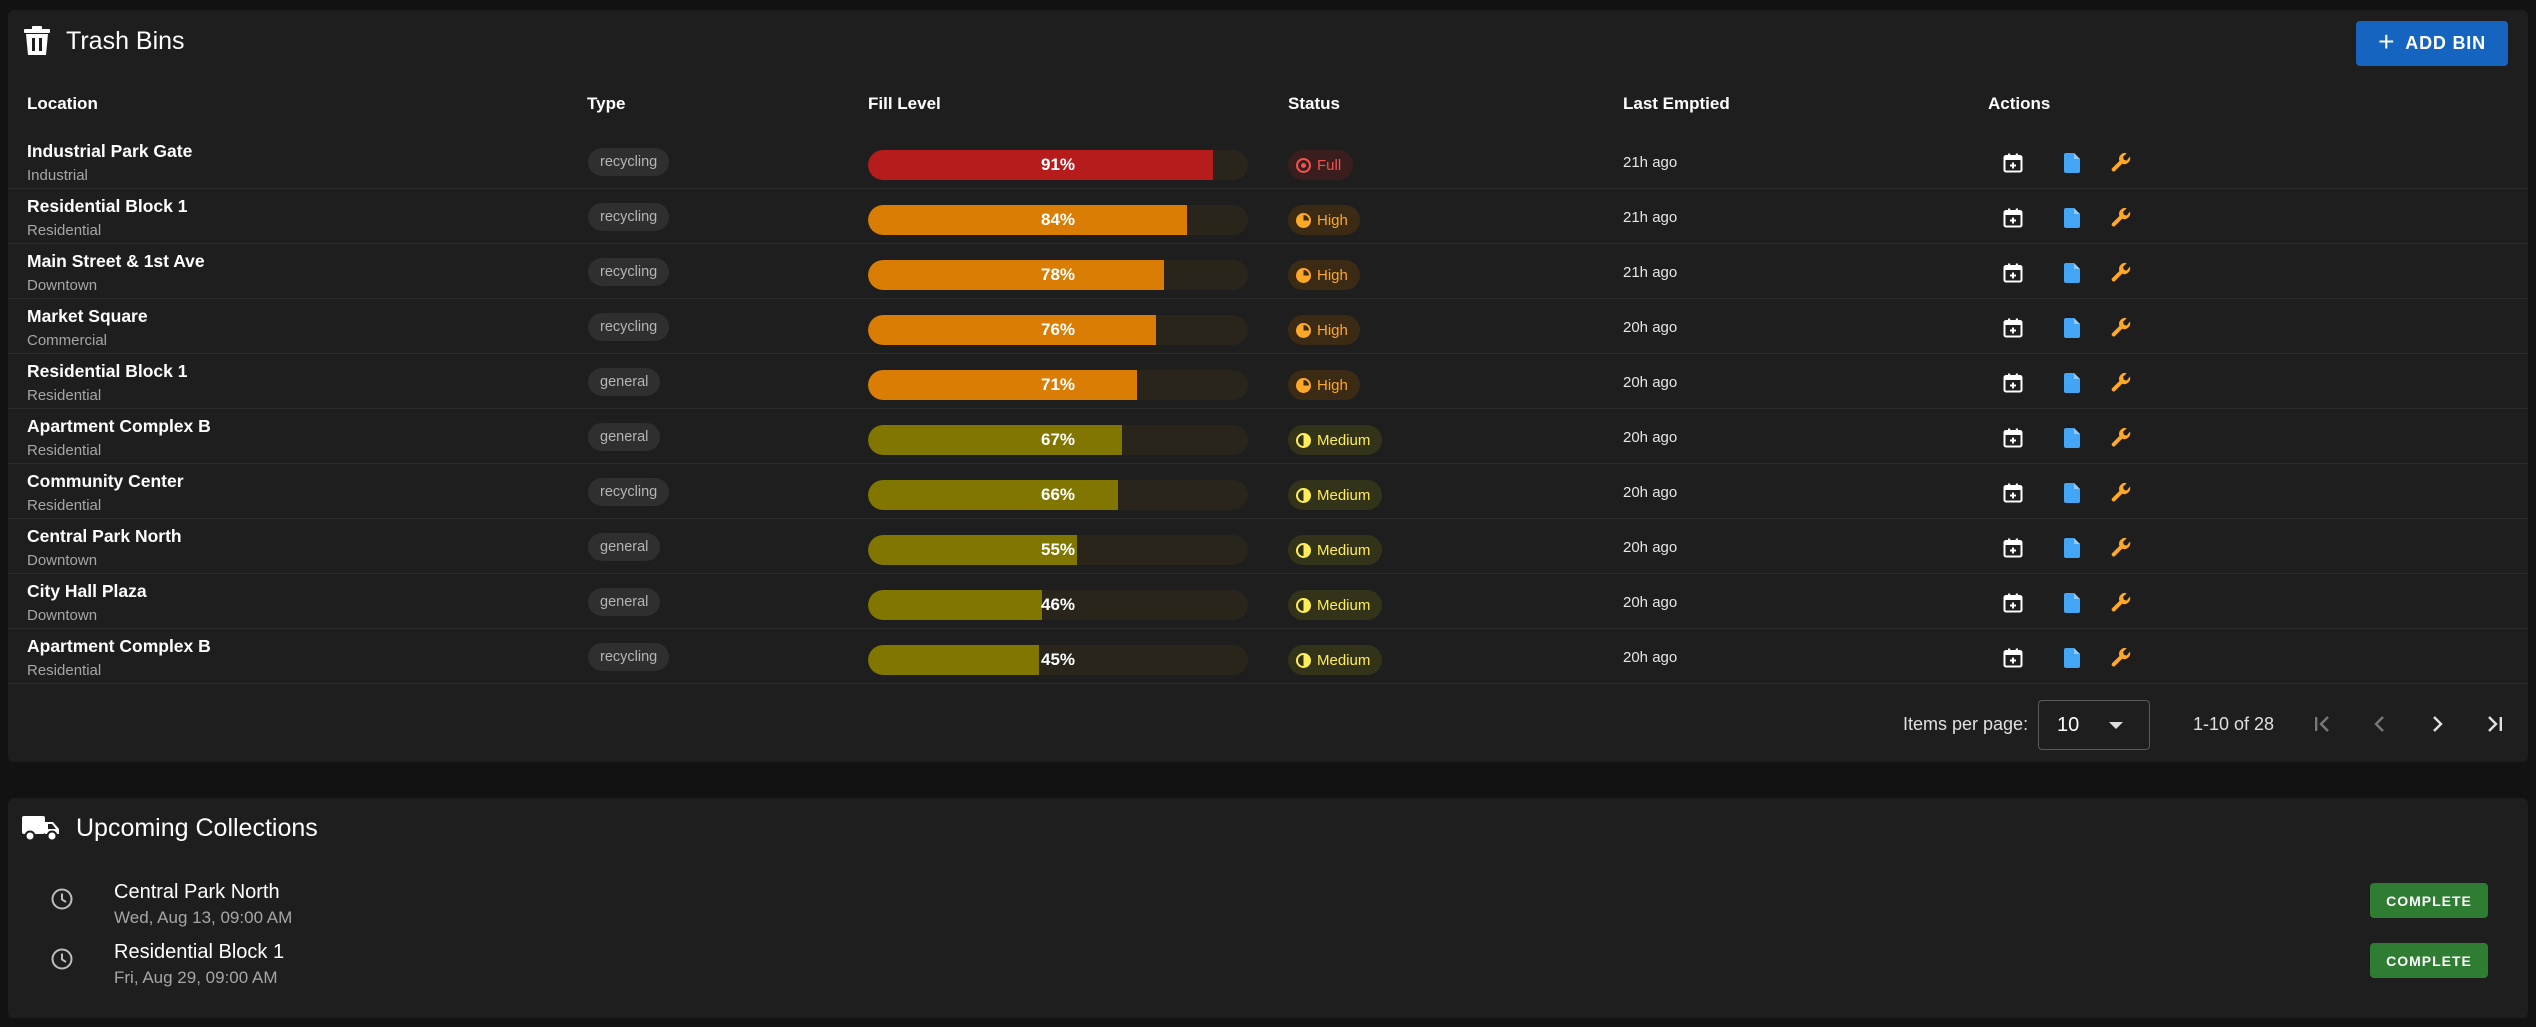  I want to click on fill-level-bar: 67%, so click(1058, 440).